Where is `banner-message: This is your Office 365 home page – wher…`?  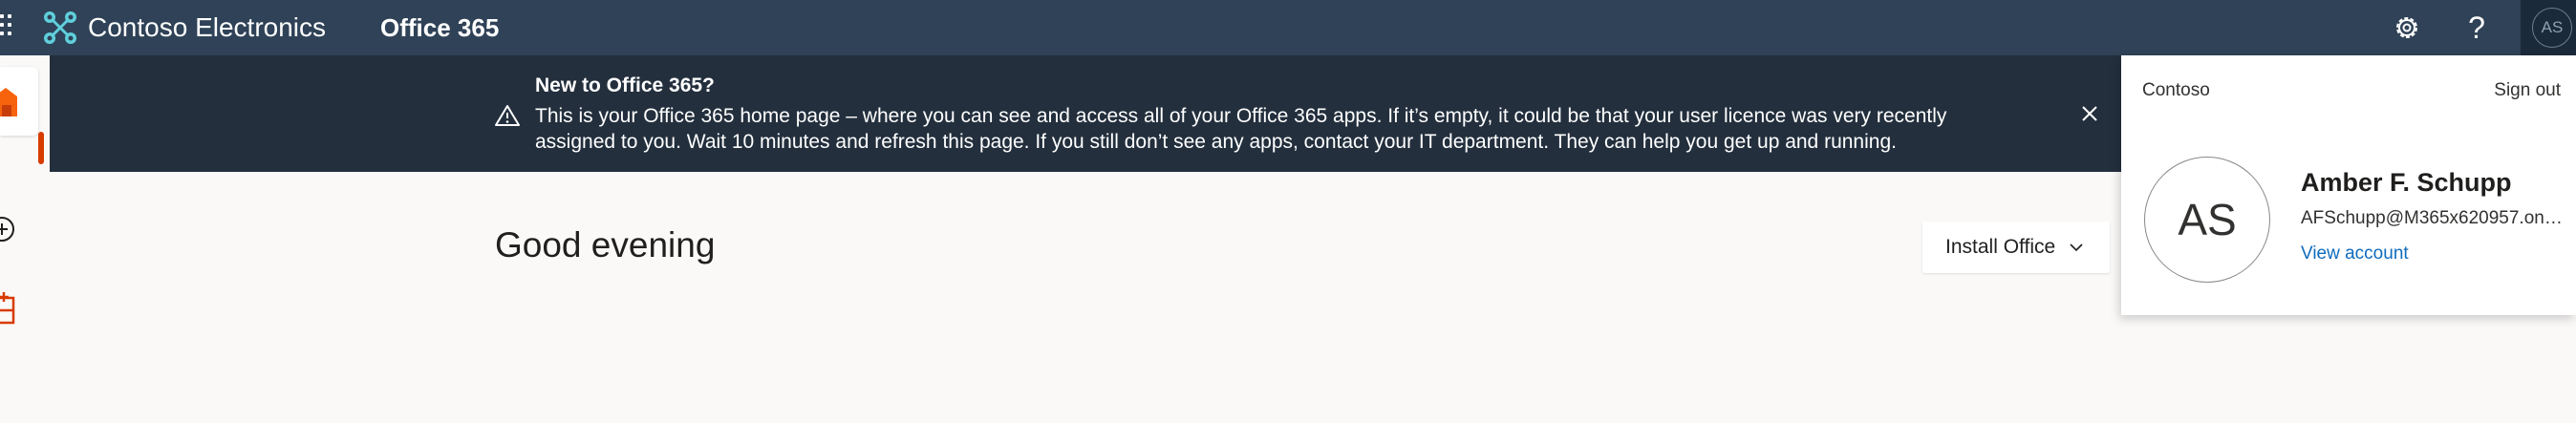
banner-message: This is your Office 365 home page – wher… is located at coordinates (1241, 129).